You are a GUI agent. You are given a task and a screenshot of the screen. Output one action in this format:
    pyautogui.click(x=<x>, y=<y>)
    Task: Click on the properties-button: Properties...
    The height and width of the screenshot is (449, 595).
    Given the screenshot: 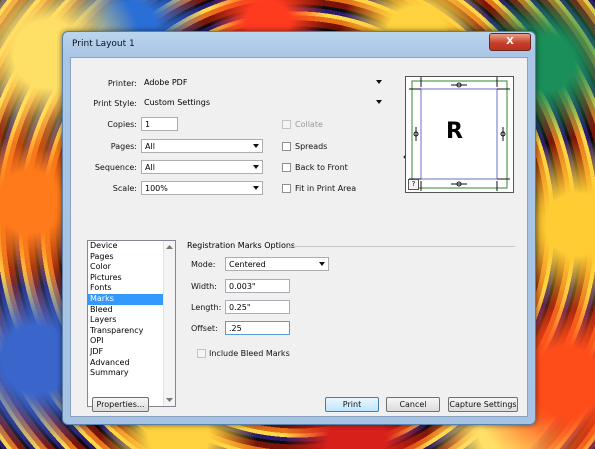 What is the action you would take?
    pyautogui.click(x=120, y=404)
    